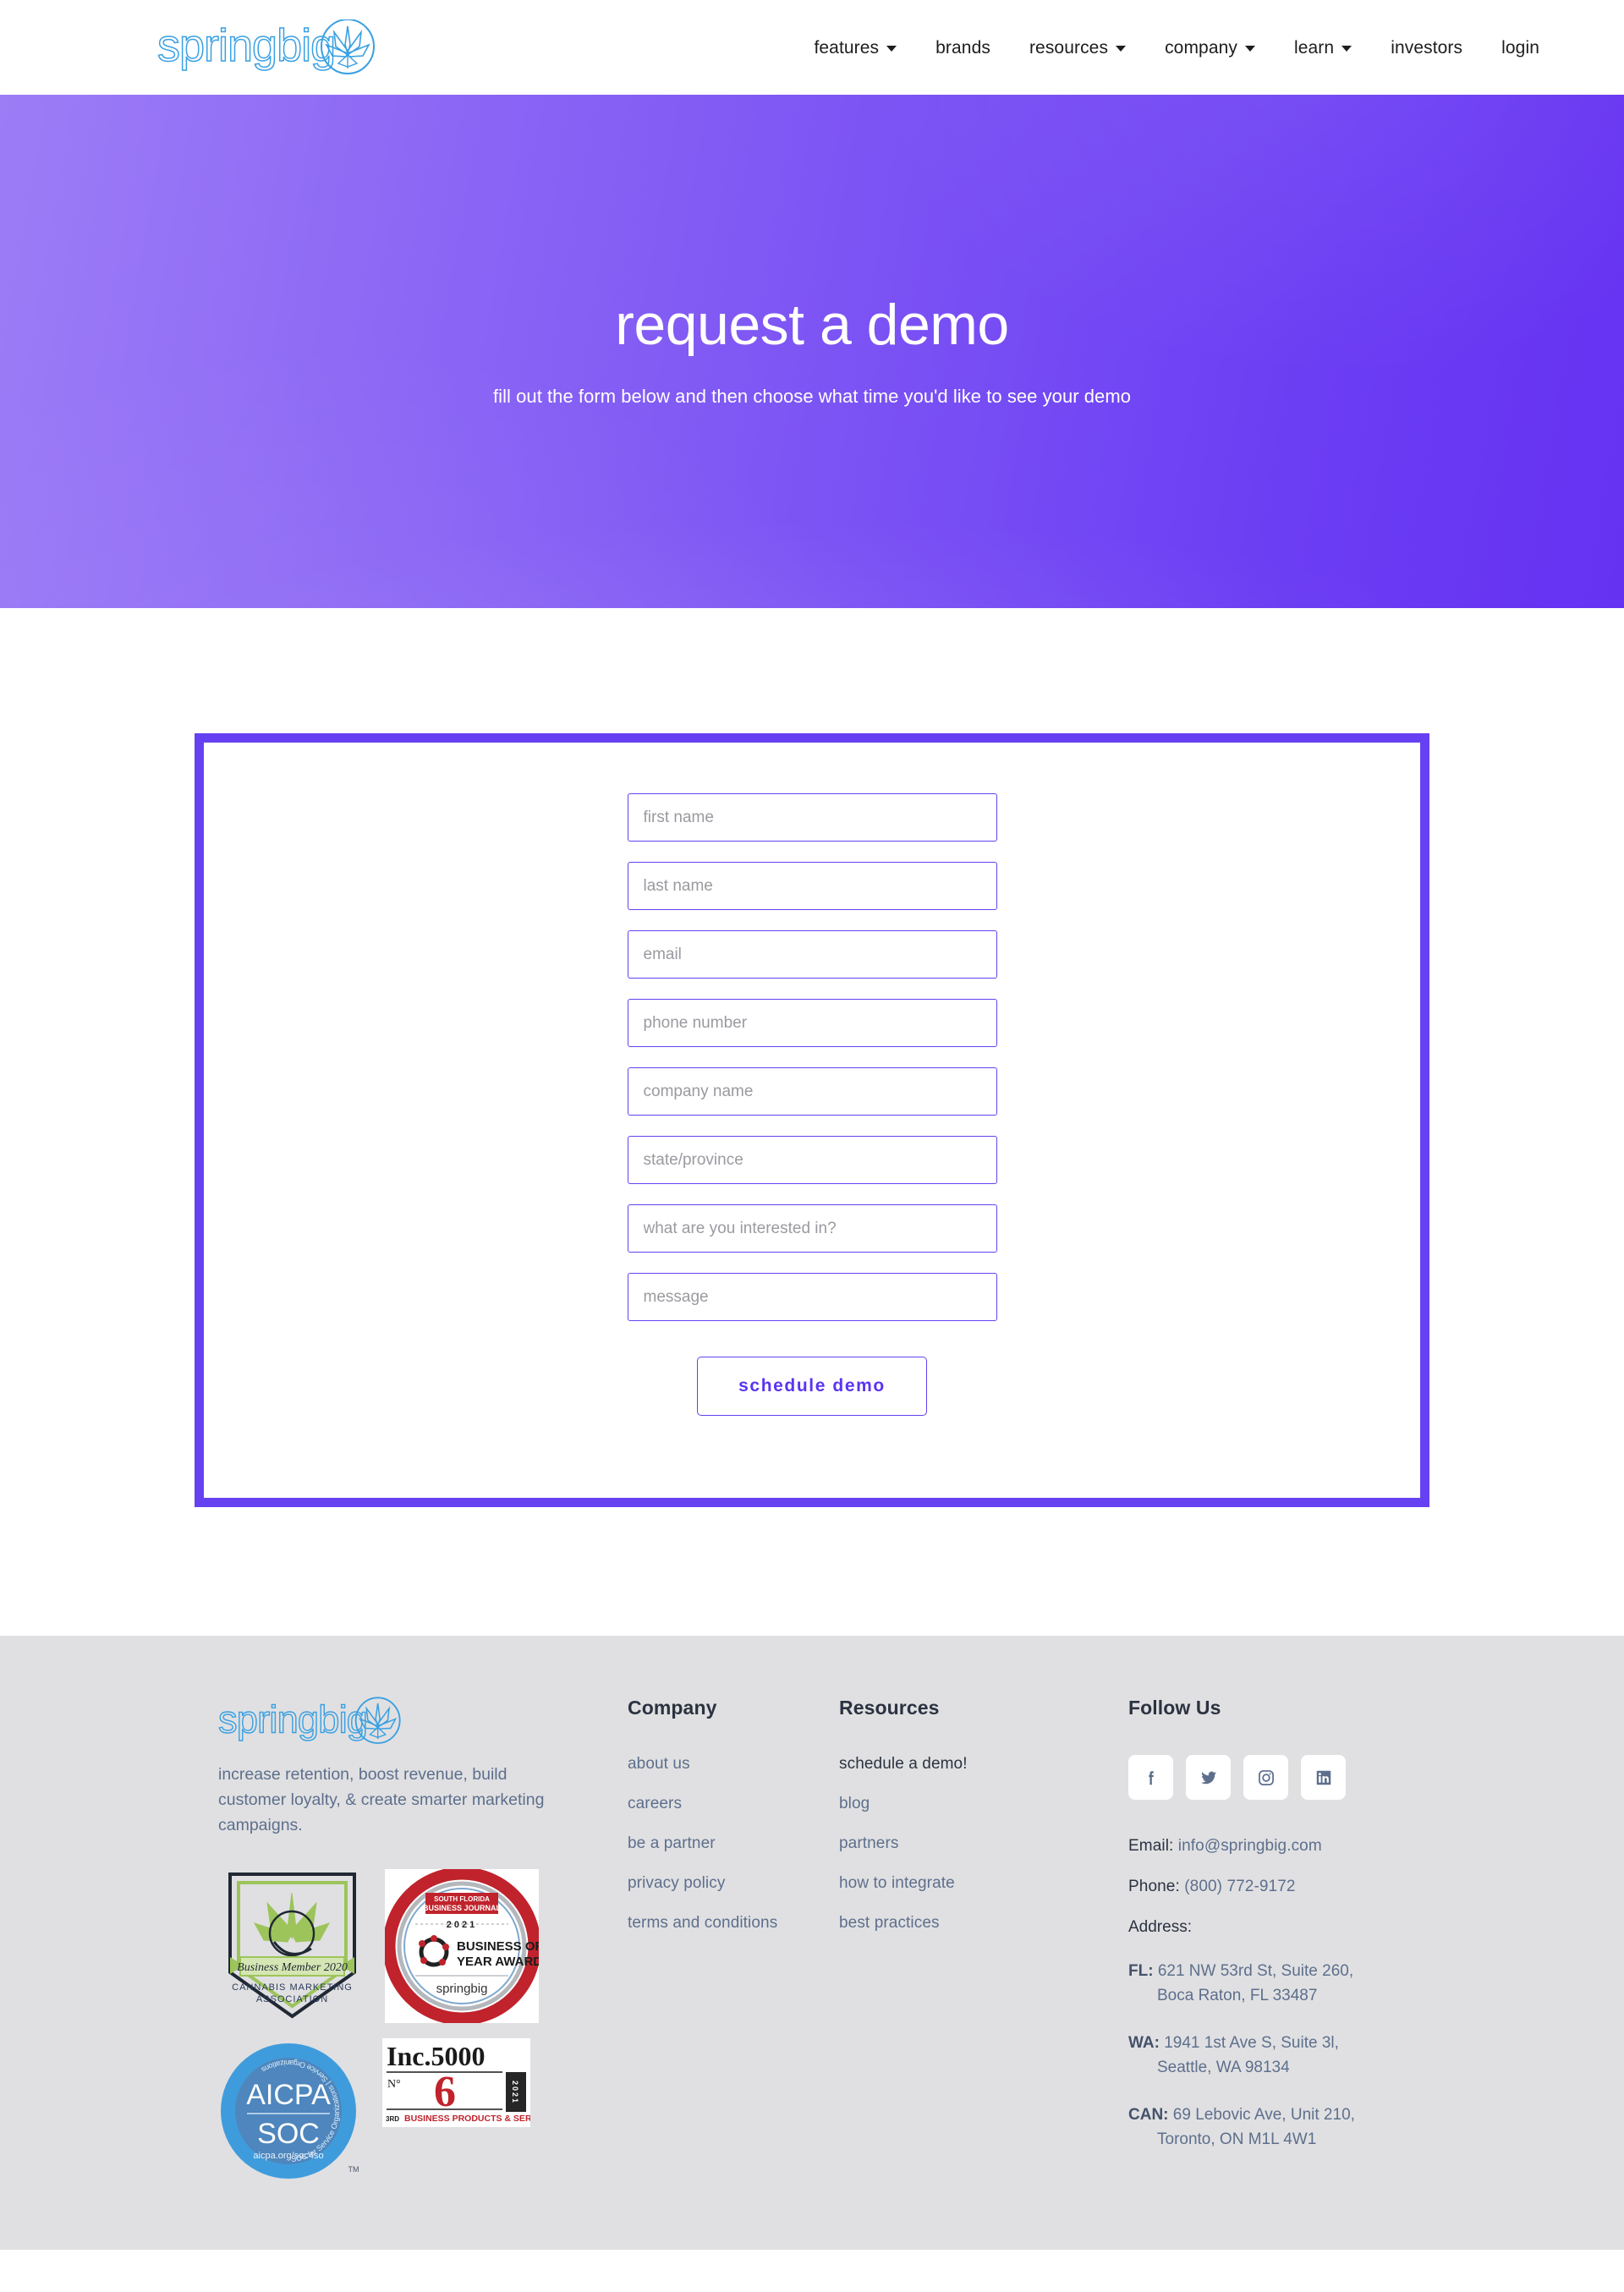  I want to click on footer-phone-line: Phone: (800) 772-9172, so click(1280, 1887).